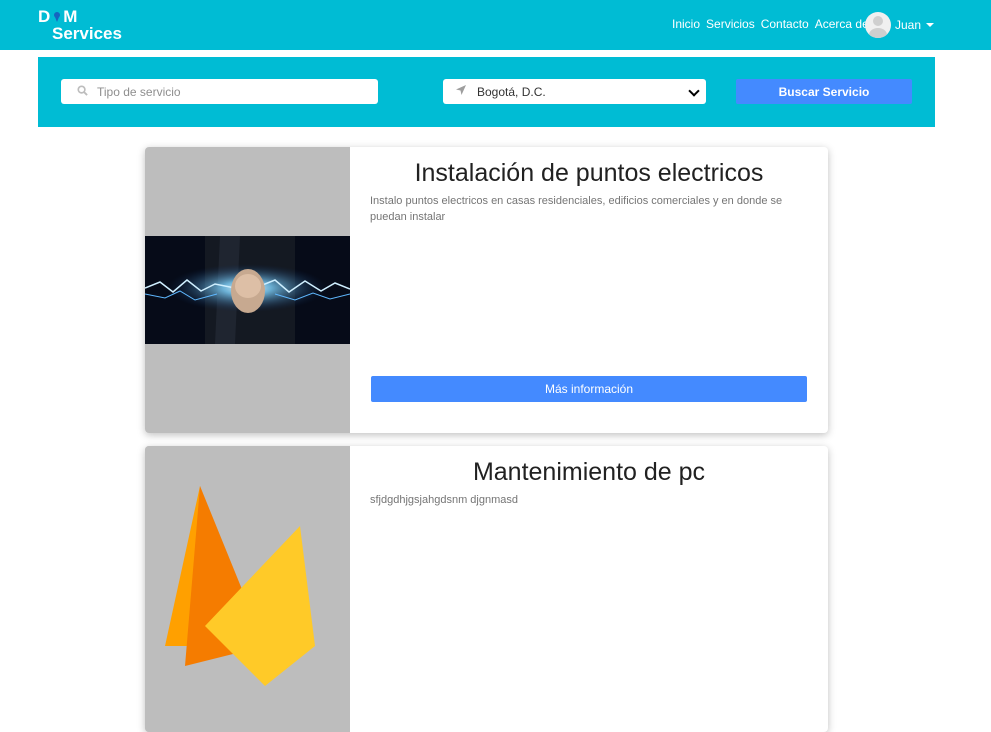 The height and width of the screenshot is (732, 991). I want to click on location-pin-icon, so click(57, 16).